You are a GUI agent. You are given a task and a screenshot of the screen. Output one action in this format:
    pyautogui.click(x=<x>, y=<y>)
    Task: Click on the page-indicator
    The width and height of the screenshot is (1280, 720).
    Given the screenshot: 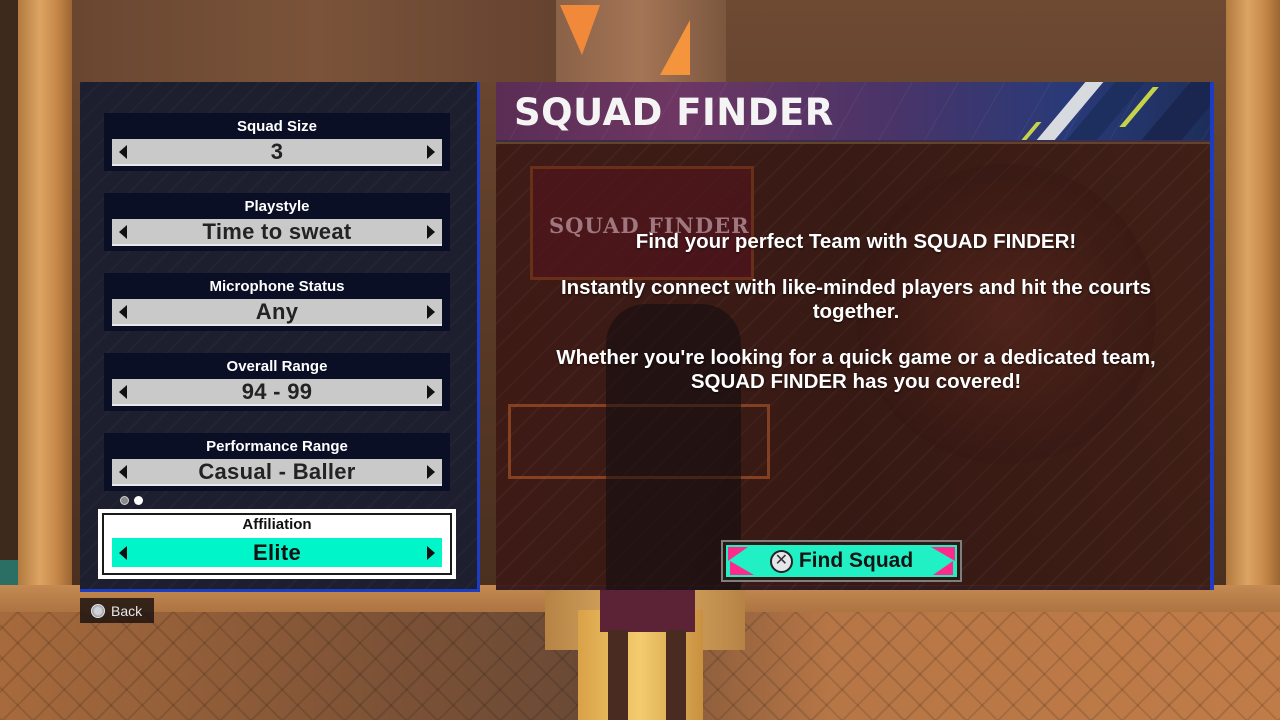 What is the action you would take?
    pyautogui.click(x=131, y=500)
    